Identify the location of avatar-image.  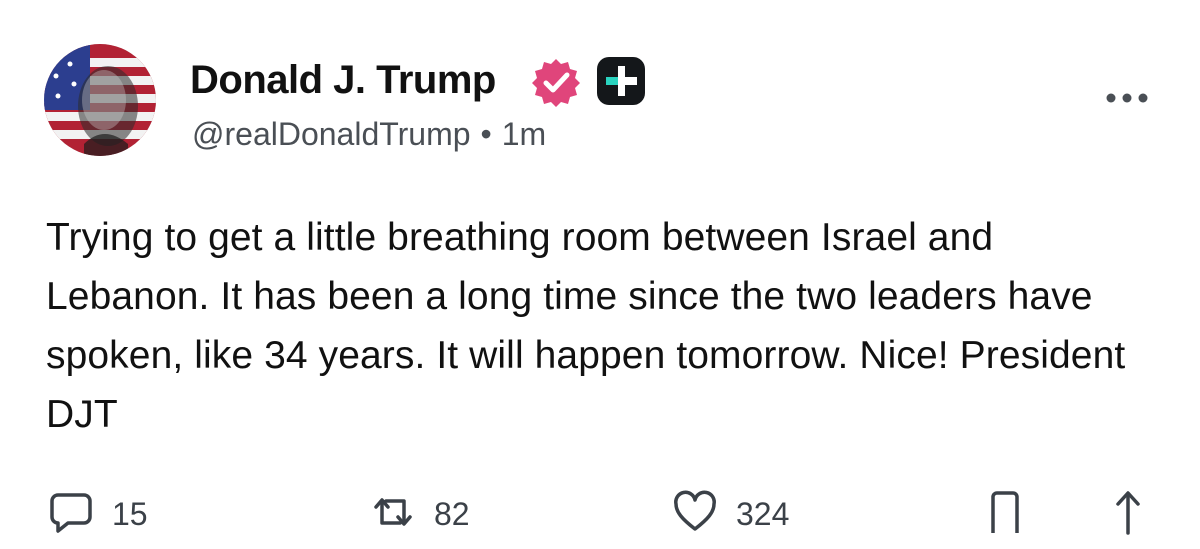
(100, 100).